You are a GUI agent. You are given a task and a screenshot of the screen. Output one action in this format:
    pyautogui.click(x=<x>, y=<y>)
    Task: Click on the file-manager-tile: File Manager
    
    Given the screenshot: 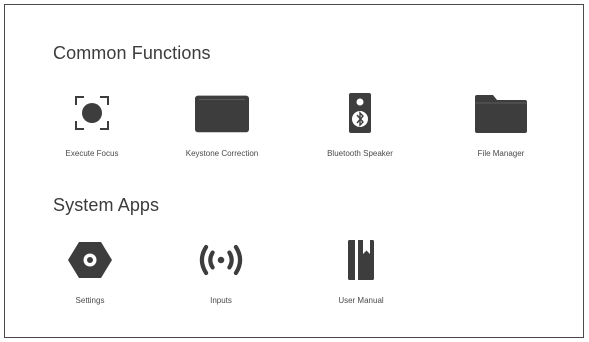 What is the action you would take?
    pyautogui.click(x=501, y=126)
    